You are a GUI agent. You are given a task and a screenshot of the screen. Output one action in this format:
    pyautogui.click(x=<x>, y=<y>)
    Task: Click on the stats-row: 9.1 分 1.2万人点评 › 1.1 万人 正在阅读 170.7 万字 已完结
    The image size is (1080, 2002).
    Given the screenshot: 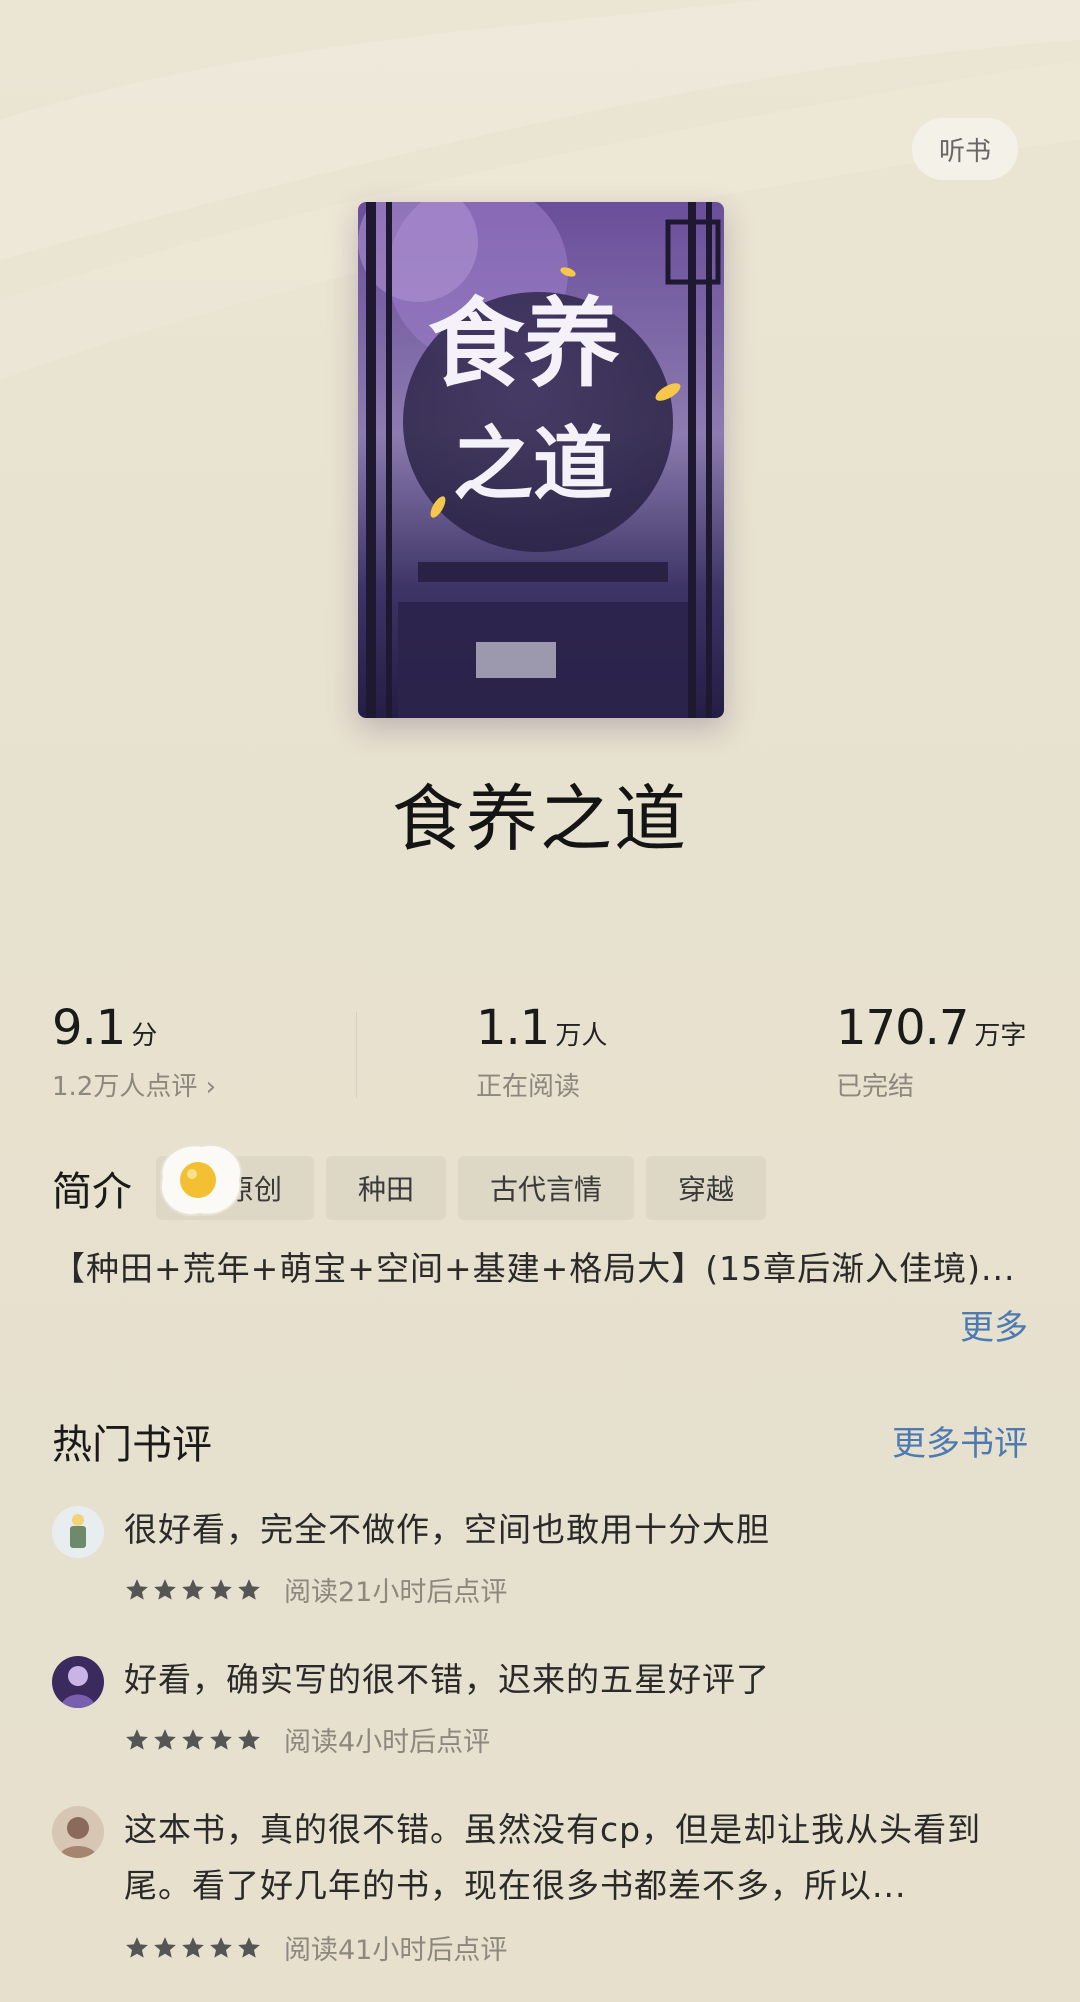 What is the action you would take?
    pyautogui.click(x=540, y=1060)
    